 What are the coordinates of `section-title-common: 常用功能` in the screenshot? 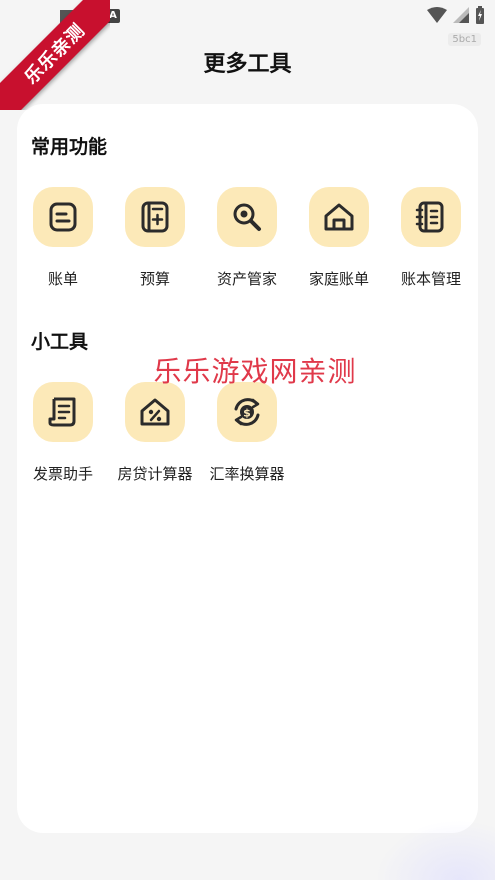 It's located at (69, 147).